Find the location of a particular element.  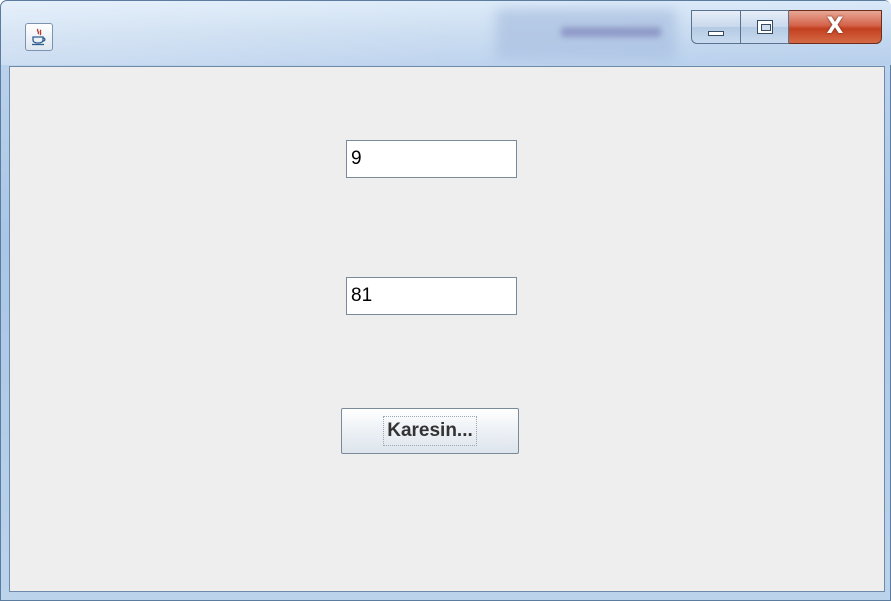

title-bar: X is located at coordinates (446, 33).